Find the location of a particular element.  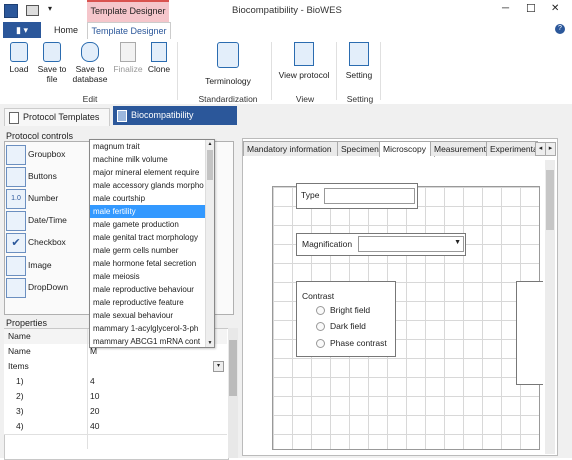

control-checkbox: ✔ Checkbox is located at coordinates (46, 243).